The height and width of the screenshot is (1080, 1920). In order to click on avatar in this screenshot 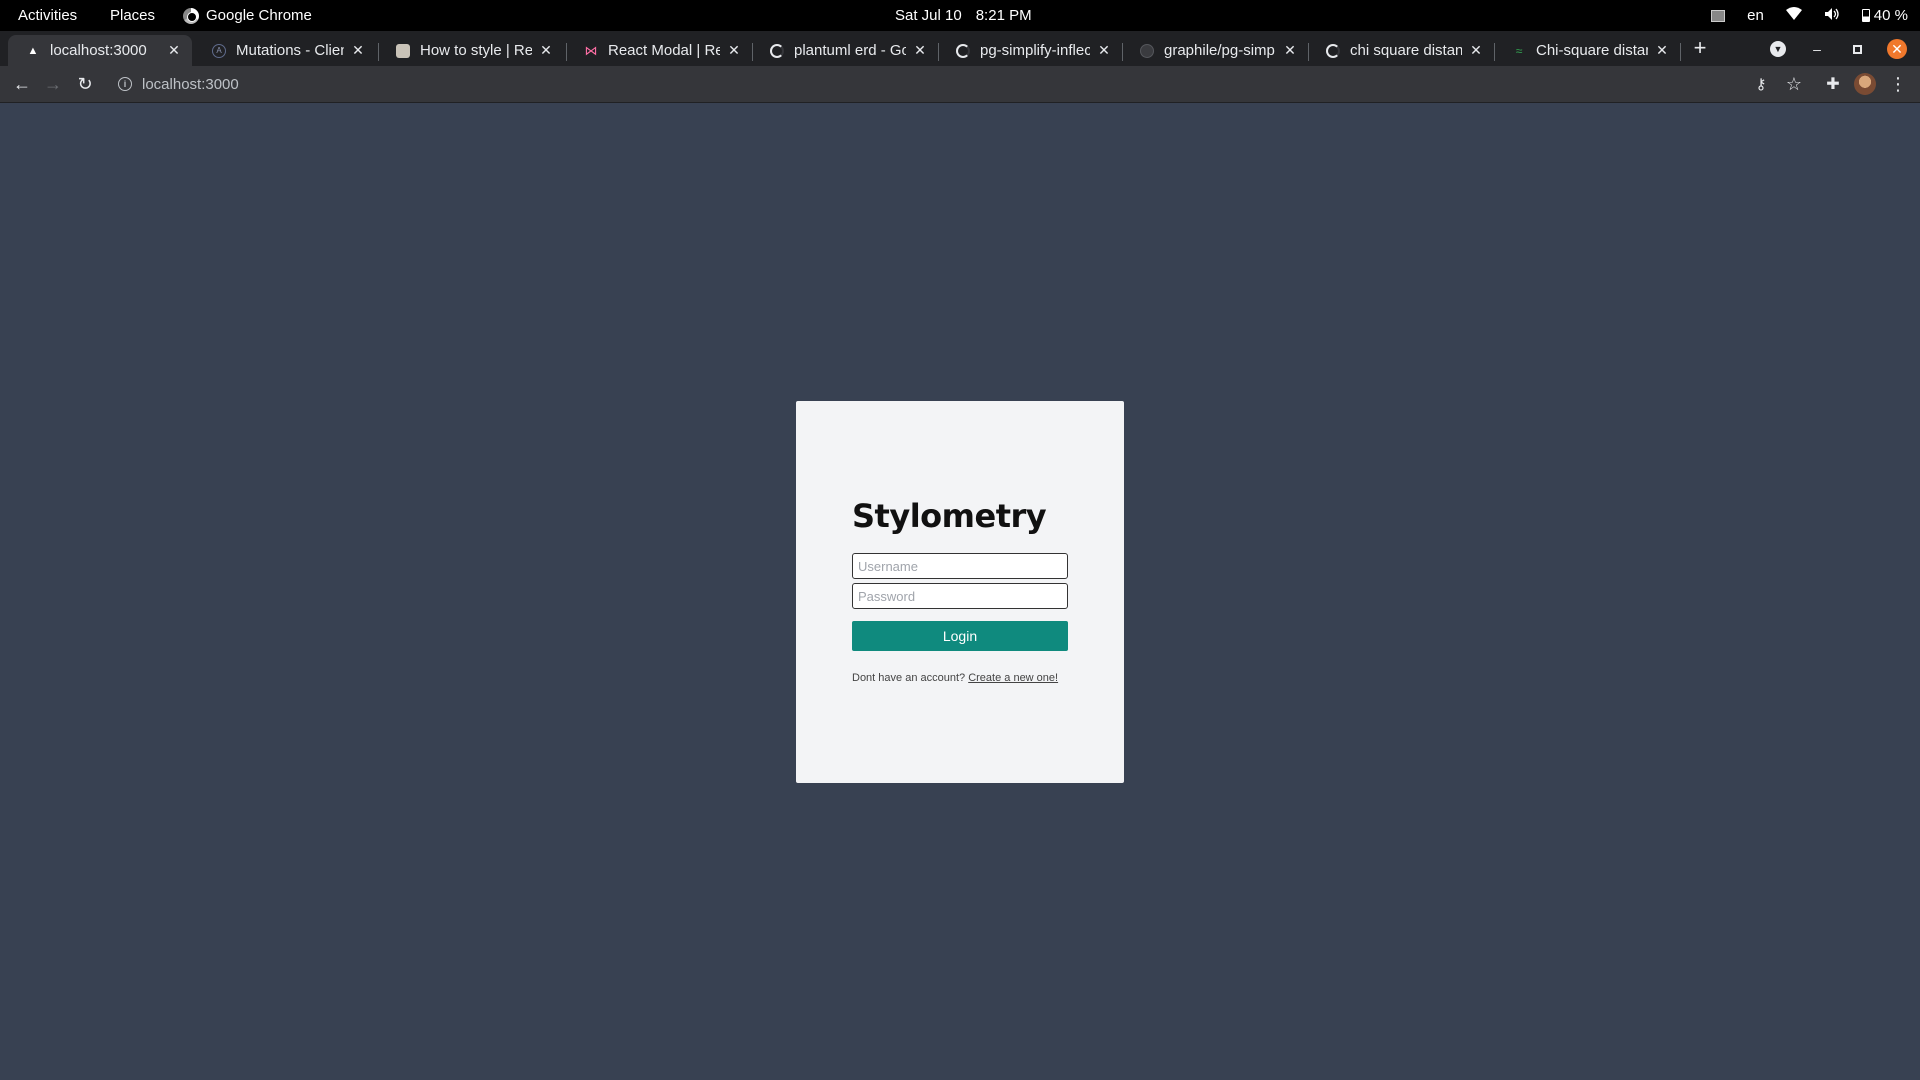, I will do `click(1865, 84)`.